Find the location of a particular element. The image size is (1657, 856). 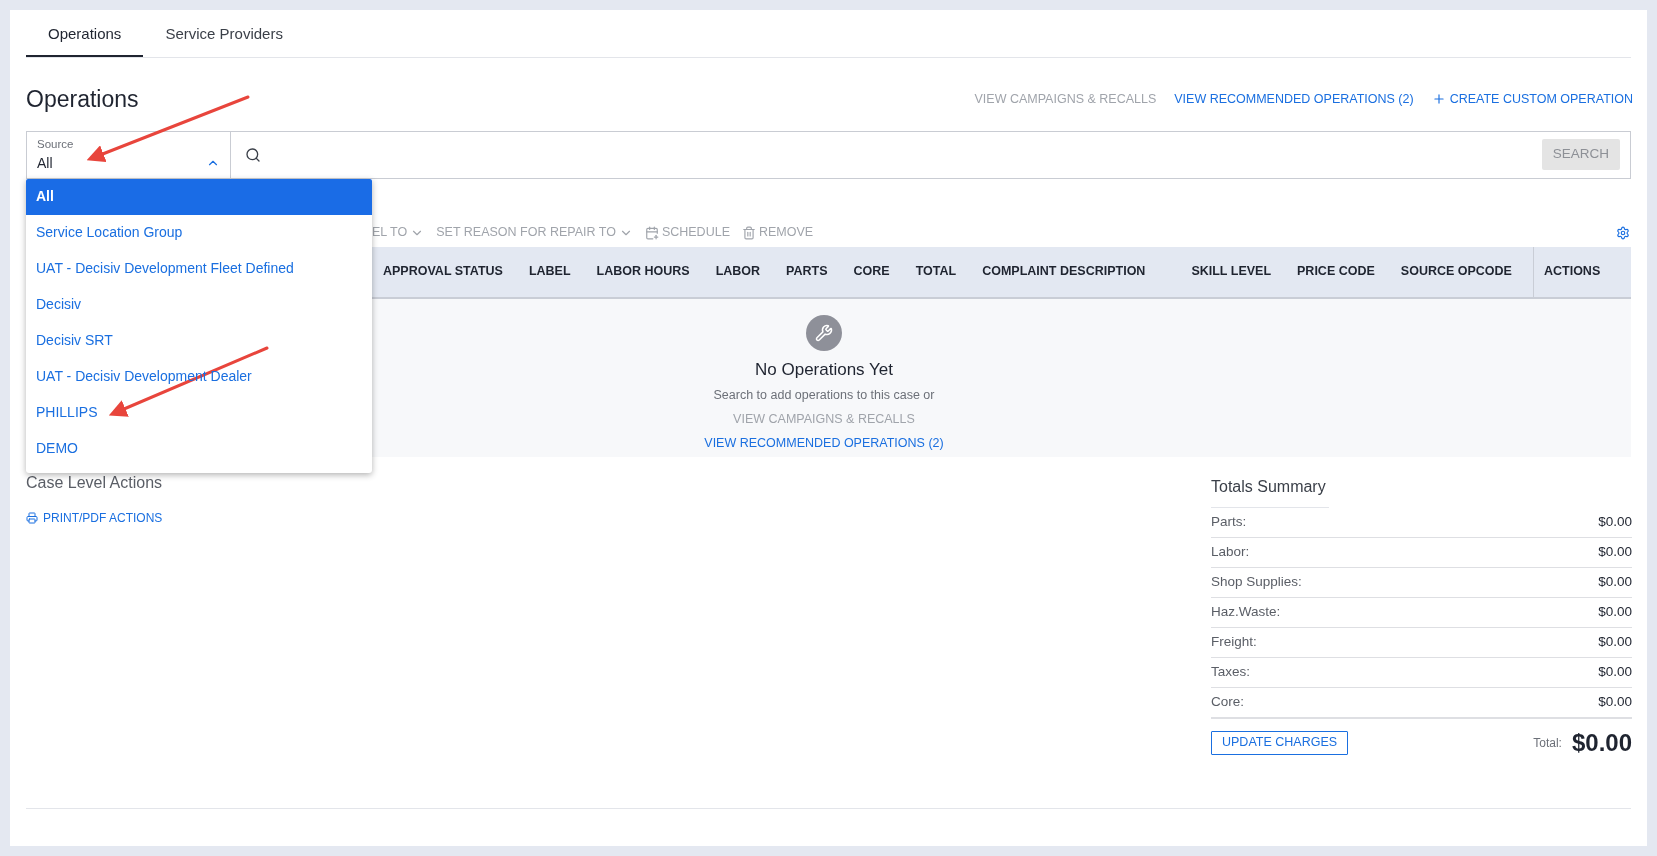

tab: Service Providers is located at coordinates (224, 35).